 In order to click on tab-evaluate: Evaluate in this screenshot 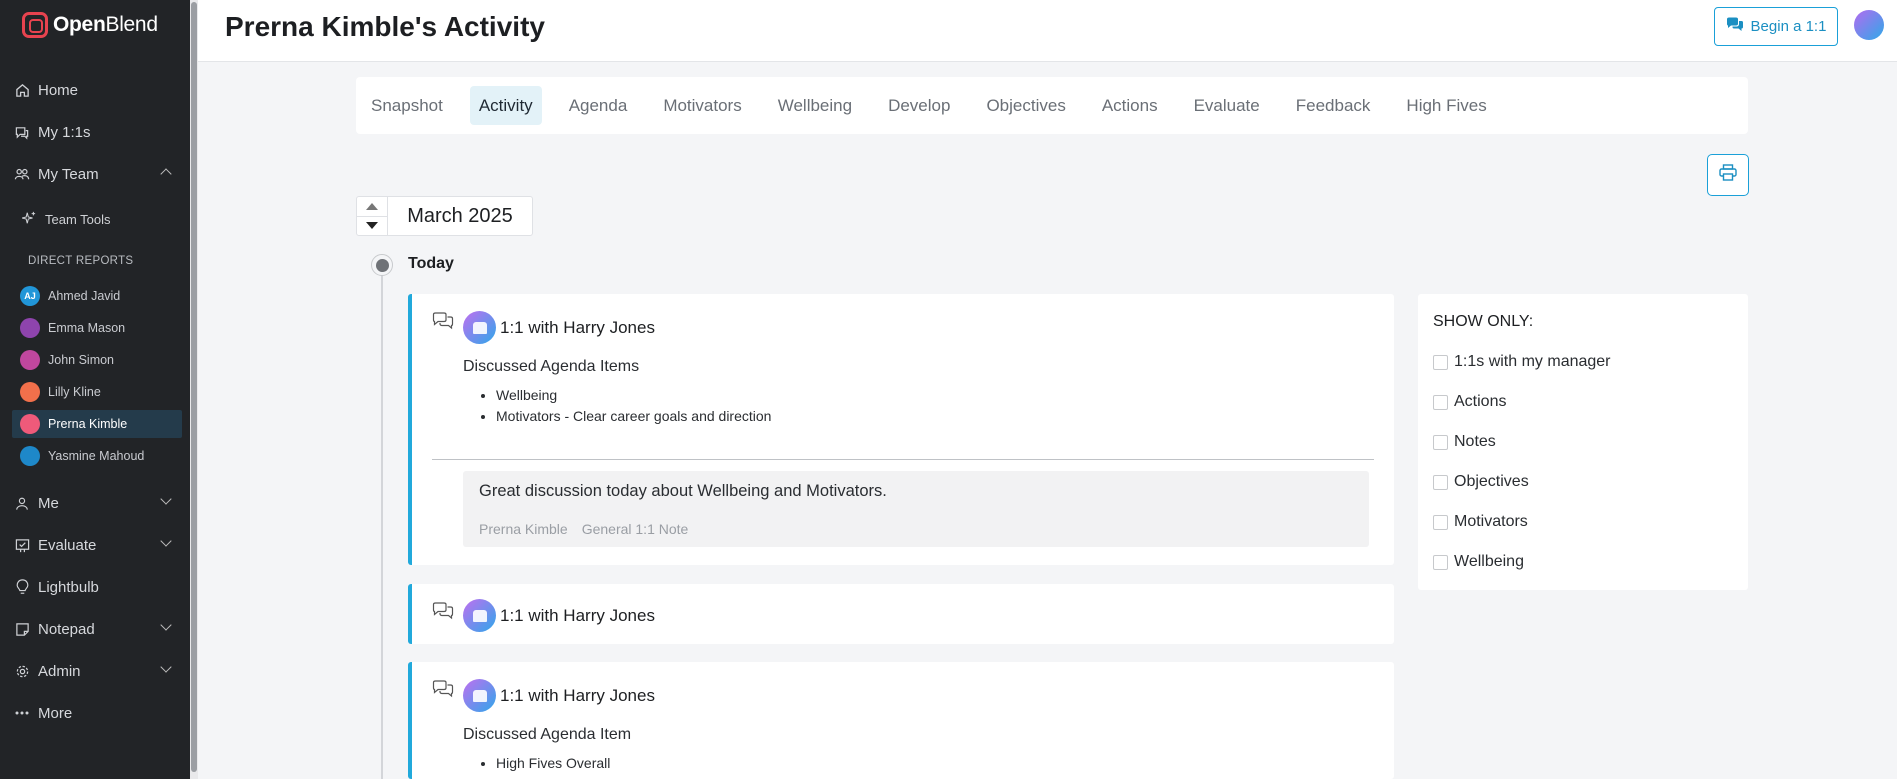, I will do `click(1227, 105)`.